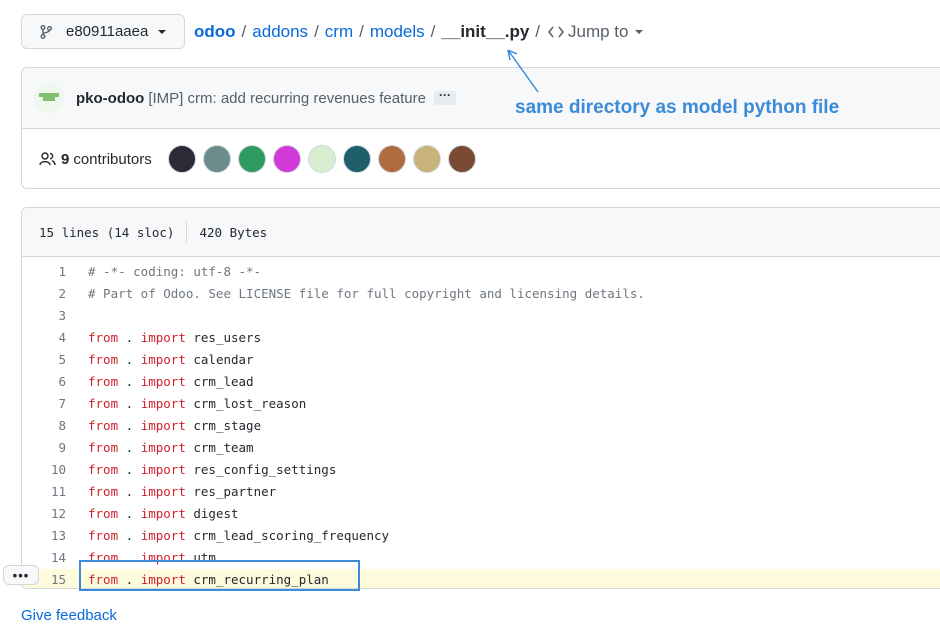  Describe the element at coordinates (481, 382) in the screenshot. I see `code-line: 6 from . import crm_lead` at that location.